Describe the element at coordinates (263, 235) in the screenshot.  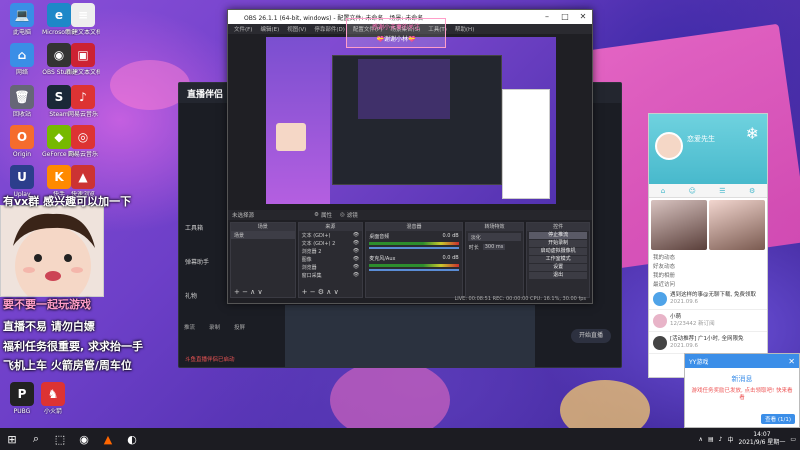
I see `scene-item: 场景` at that location.